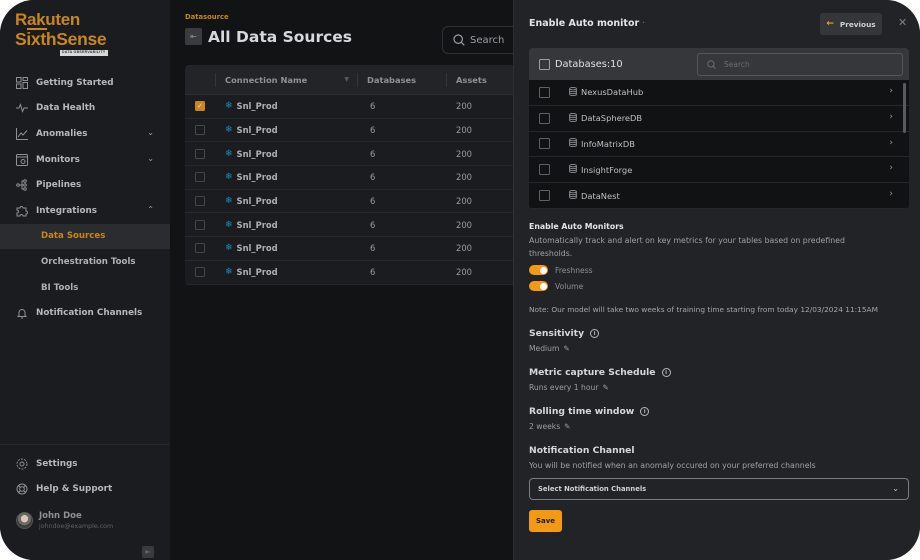  Describe the element at coordinates (57, 463) in the screenshot. I see `sidebar-item-label: Settings` at that location.